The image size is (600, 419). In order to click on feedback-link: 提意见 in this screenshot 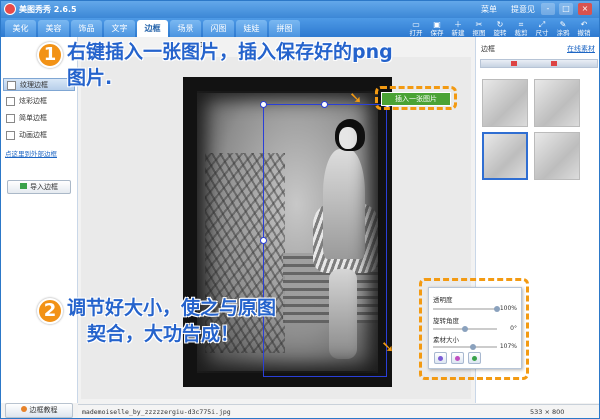, I will do `click(523, 9)`.